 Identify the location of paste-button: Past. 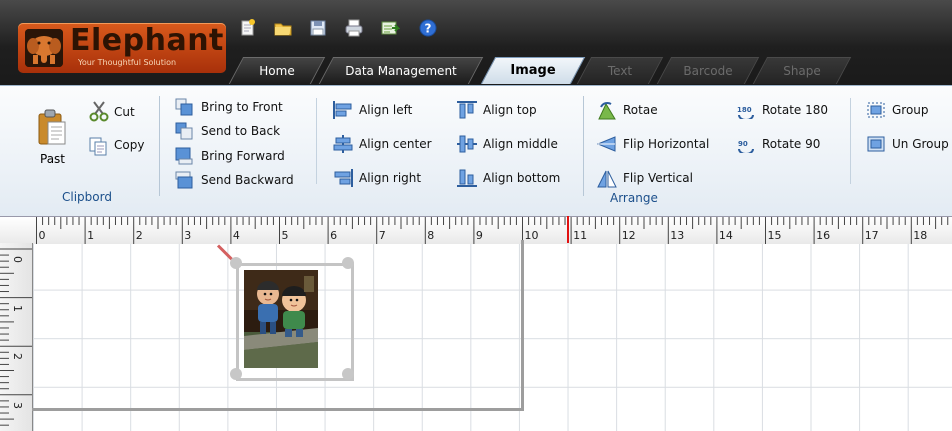
(55, 139).